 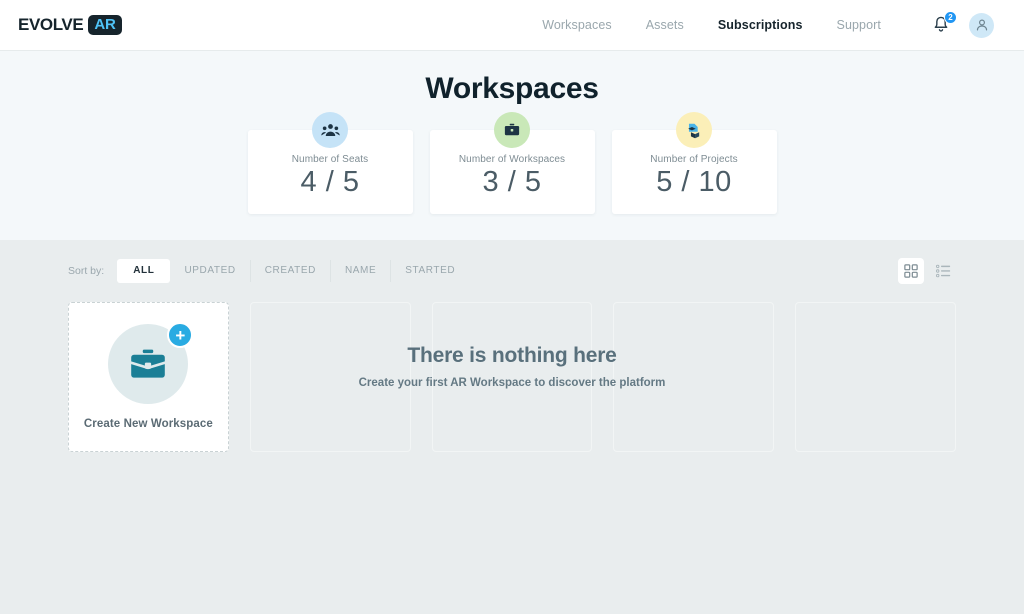 I want to click on project-cube-icon, so click(x=694, y=130).